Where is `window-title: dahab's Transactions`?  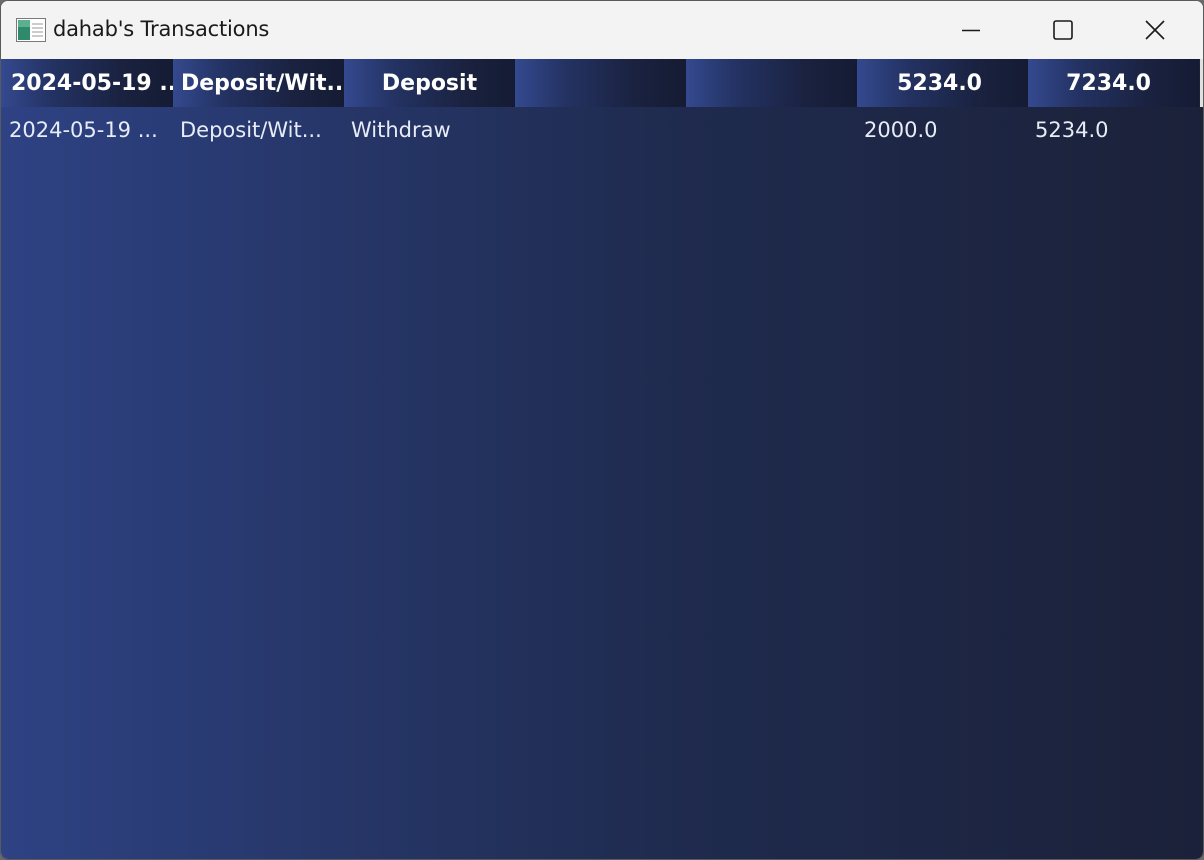
window-title: dahab's Transactions is located at coordinates (161, 29).